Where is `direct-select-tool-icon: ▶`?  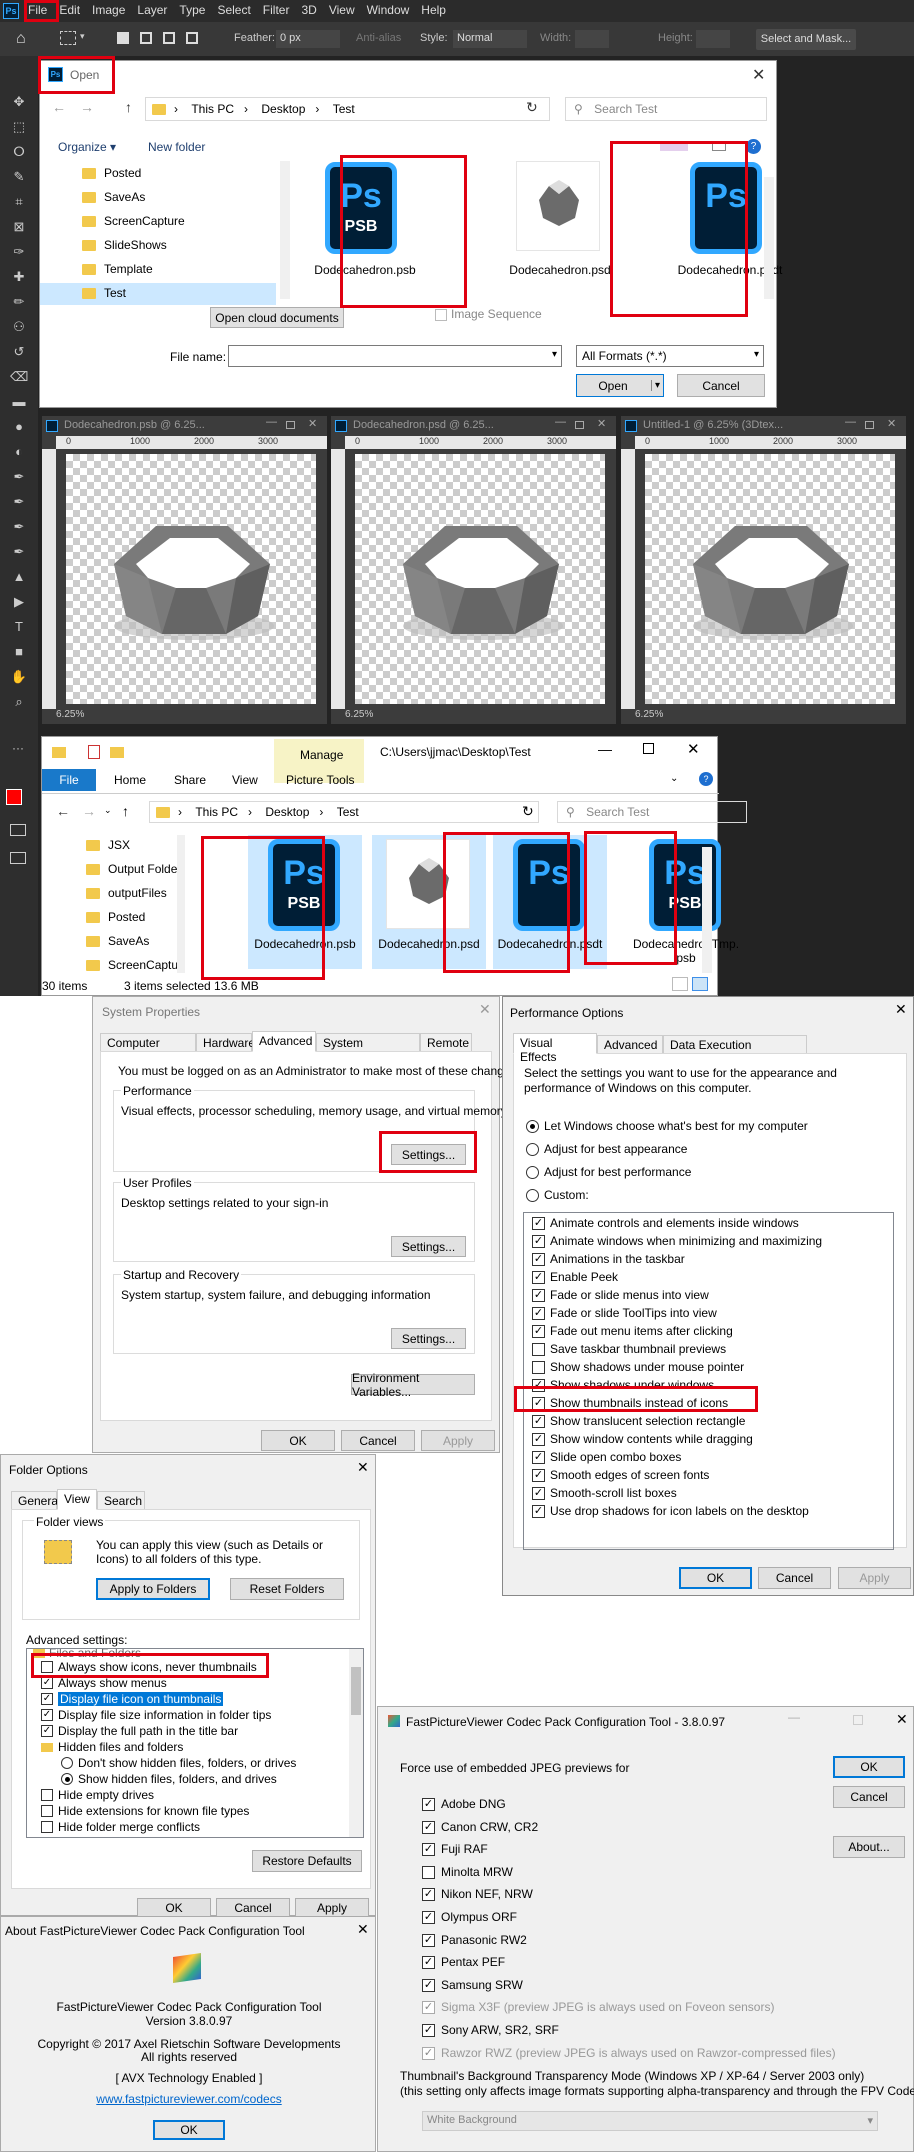 direct-select-tool-icon: ▶ is located at coordinates (19, 603).